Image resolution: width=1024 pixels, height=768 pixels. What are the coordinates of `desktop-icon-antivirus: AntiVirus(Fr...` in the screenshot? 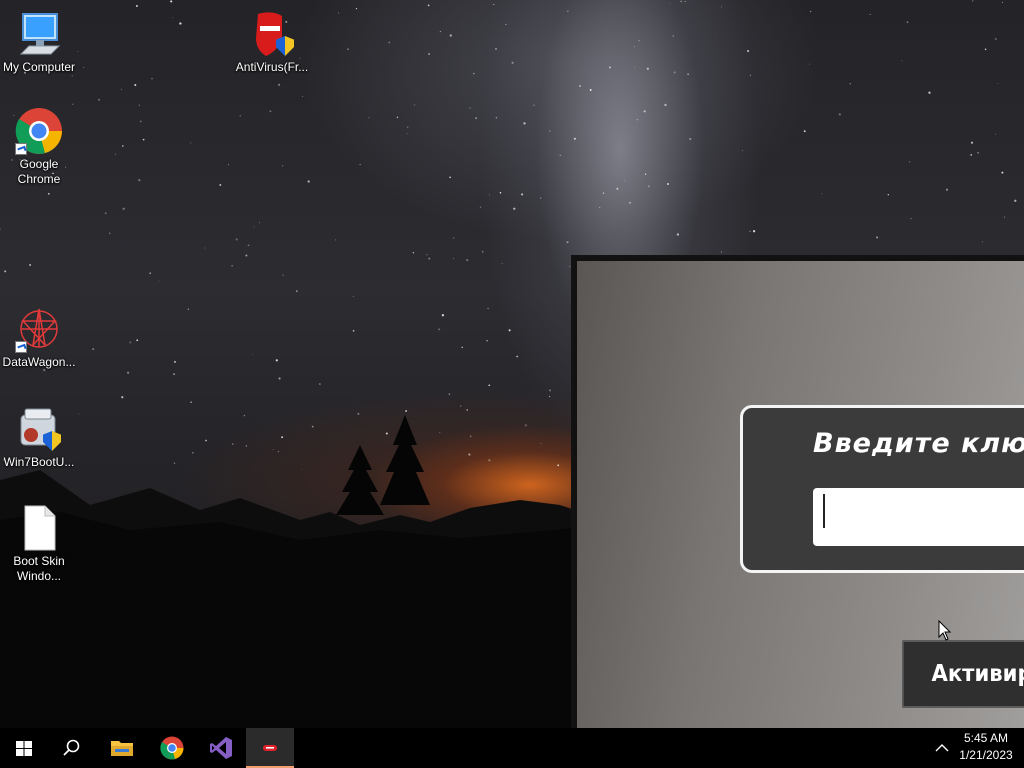 It's located at (272, 42).